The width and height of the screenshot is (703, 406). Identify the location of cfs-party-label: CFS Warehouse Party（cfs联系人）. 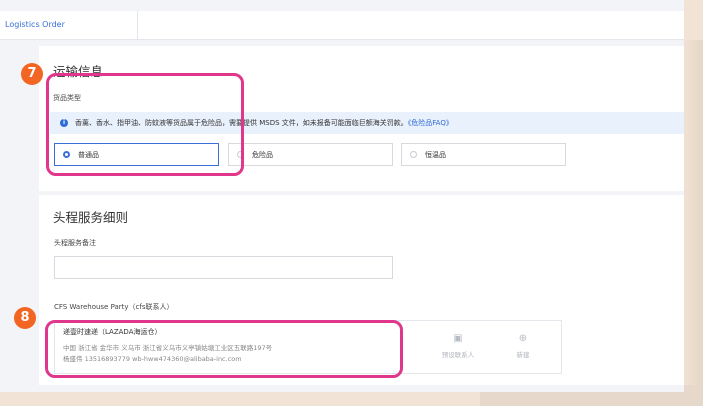
(114, 307).